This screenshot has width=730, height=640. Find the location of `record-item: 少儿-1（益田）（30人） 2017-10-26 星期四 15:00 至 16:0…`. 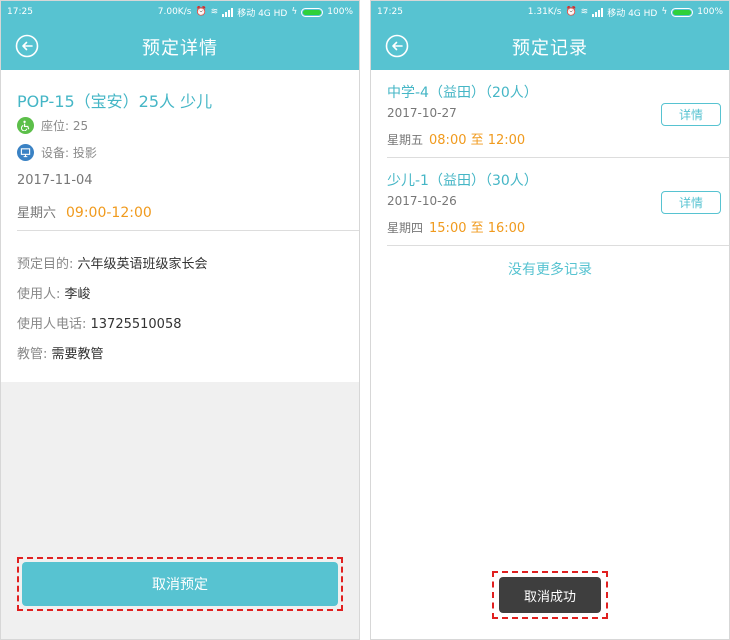

record-item: 少儿-1（益田）（30人） 2017-10-26 星期四 15:00 至 16:0… is located at coordinates (558, 202).